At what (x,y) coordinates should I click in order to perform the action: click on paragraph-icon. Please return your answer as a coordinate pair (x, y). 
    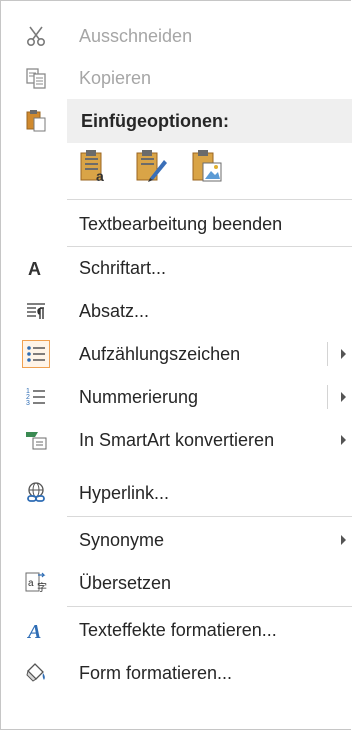
    Looking at the image, I should click on (36, 311).